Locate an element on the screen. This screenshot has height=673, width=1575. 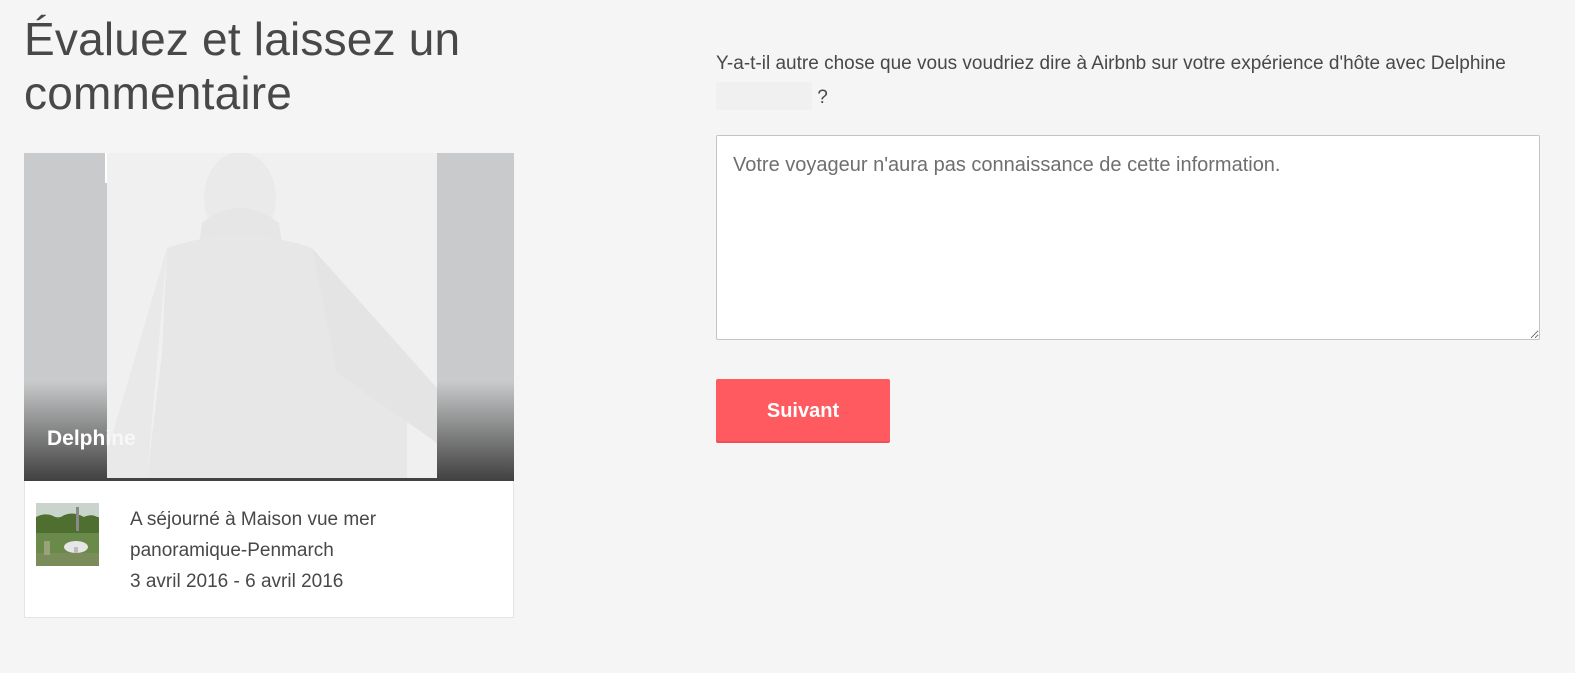
listing-title-line2: panoramique-Penmarch is located at coordinates (232, 550).